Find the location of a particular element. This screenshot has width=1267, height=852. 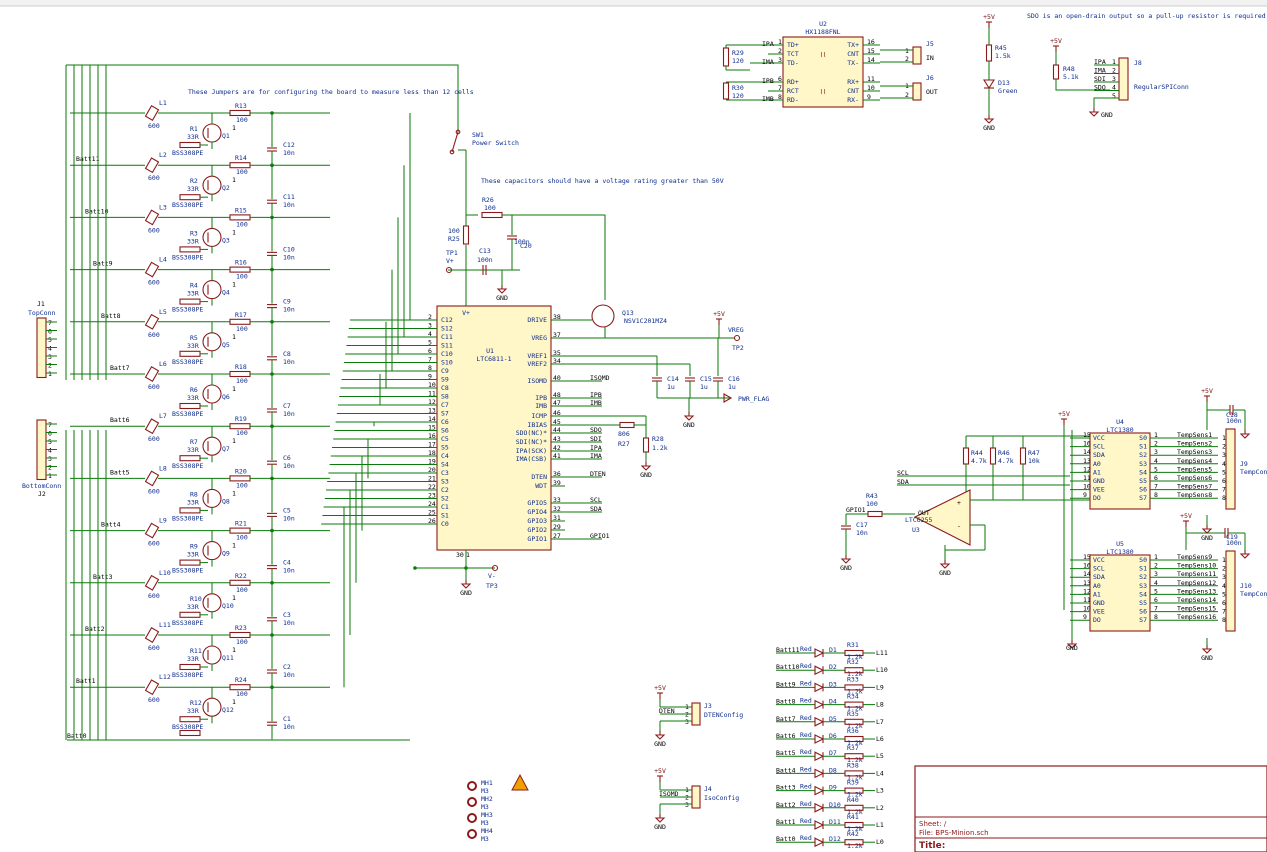

j1-connector-pin-number: 2 is located at coordinates (50, 366).